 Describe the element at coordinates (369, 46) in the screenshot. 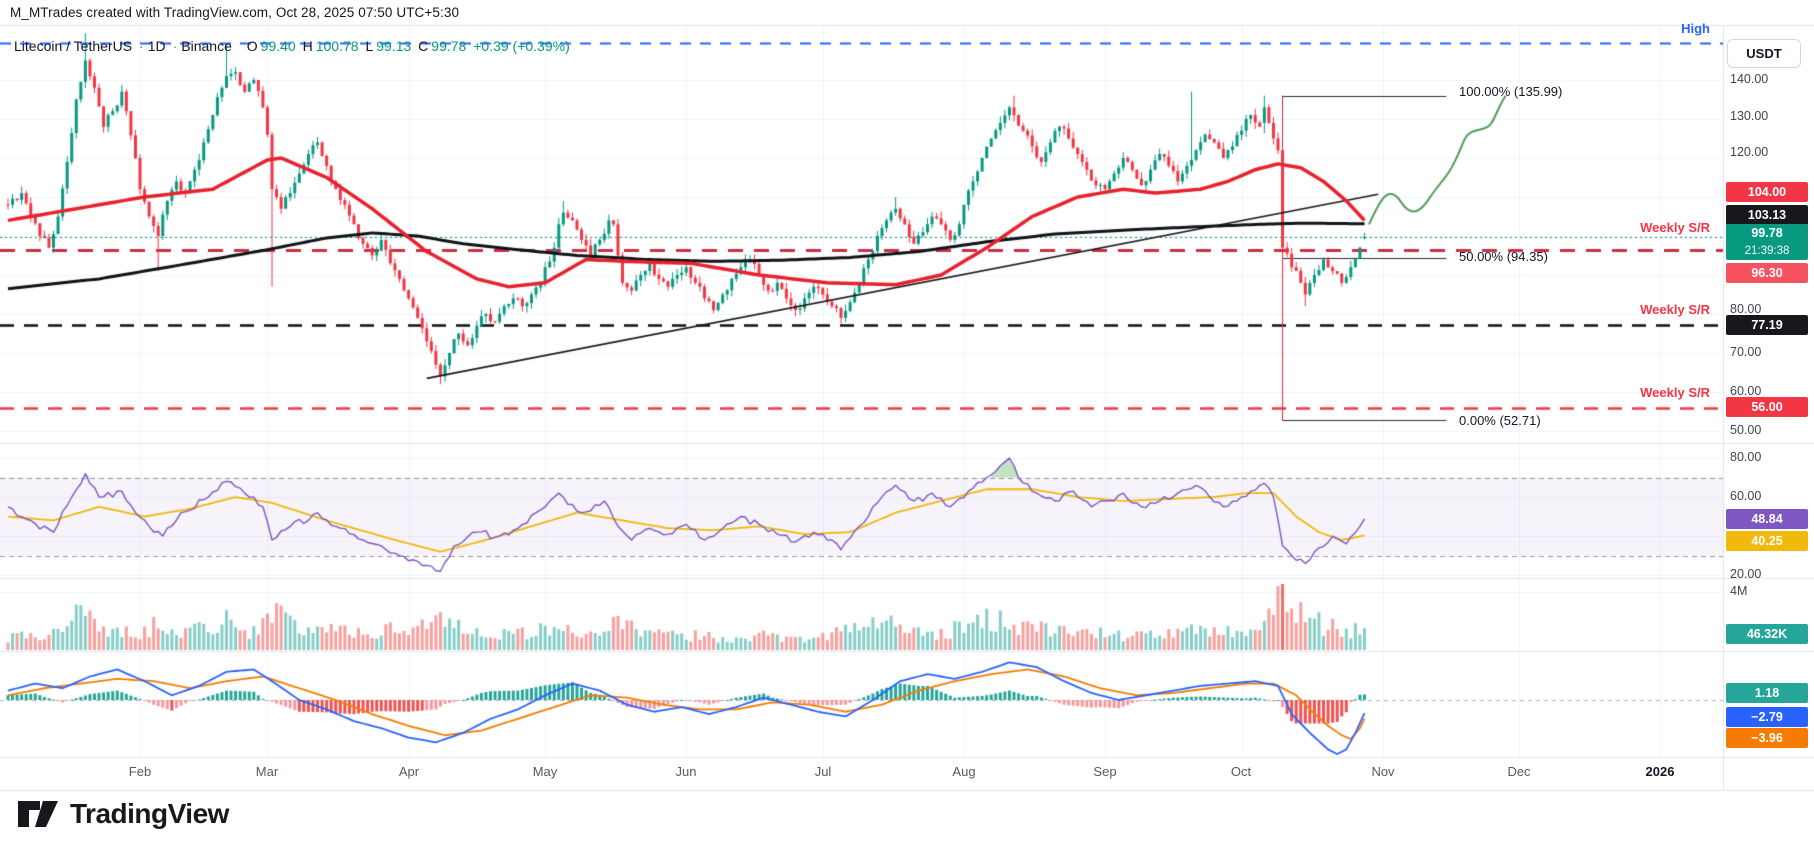

I see `low-letter: L` at that location.